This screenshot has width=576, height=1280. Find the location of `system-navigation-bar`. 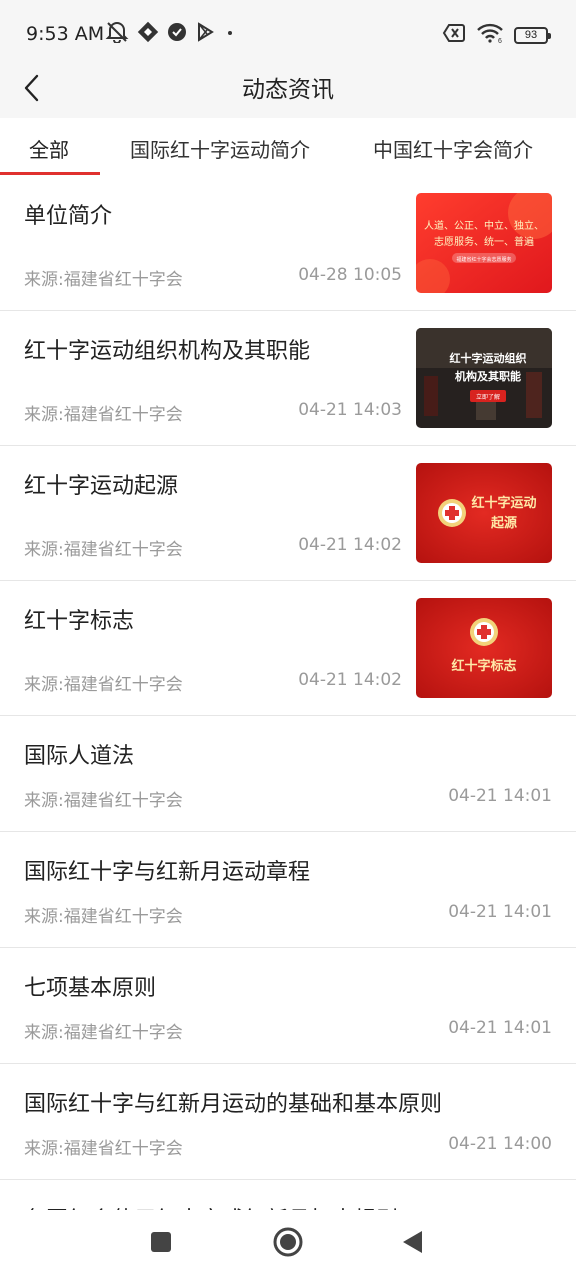

system-navigation-bar is located at coordinates (288, 1245).